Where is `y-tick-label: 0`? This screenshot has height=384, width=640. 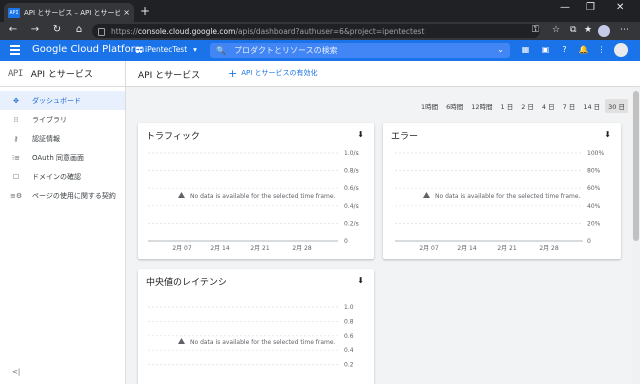
y-tick-label: 0 is located at coordinates (589, 241).